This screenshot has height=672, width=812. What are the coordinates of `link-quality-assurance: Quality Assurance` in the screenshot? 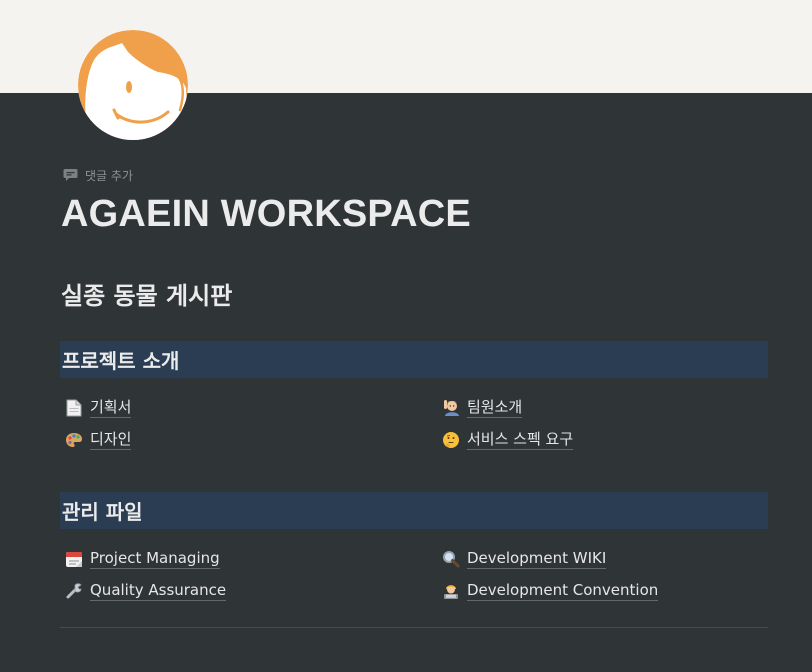 It's located at (252, 591).